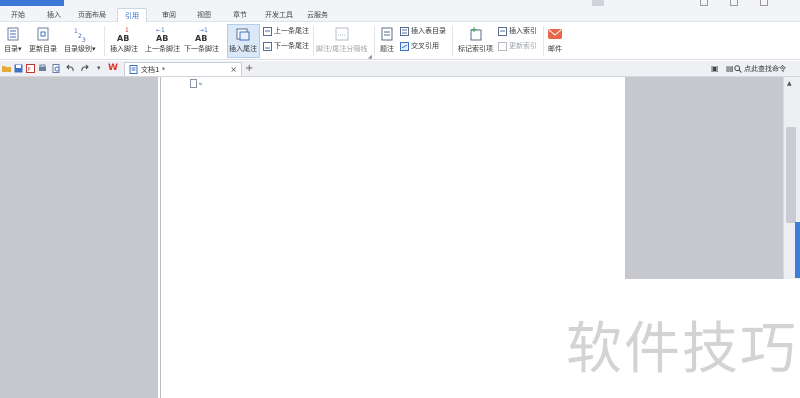  Describe the element at coordinates (70, 68) in the screenshot. I see `undo-icon` at that location.